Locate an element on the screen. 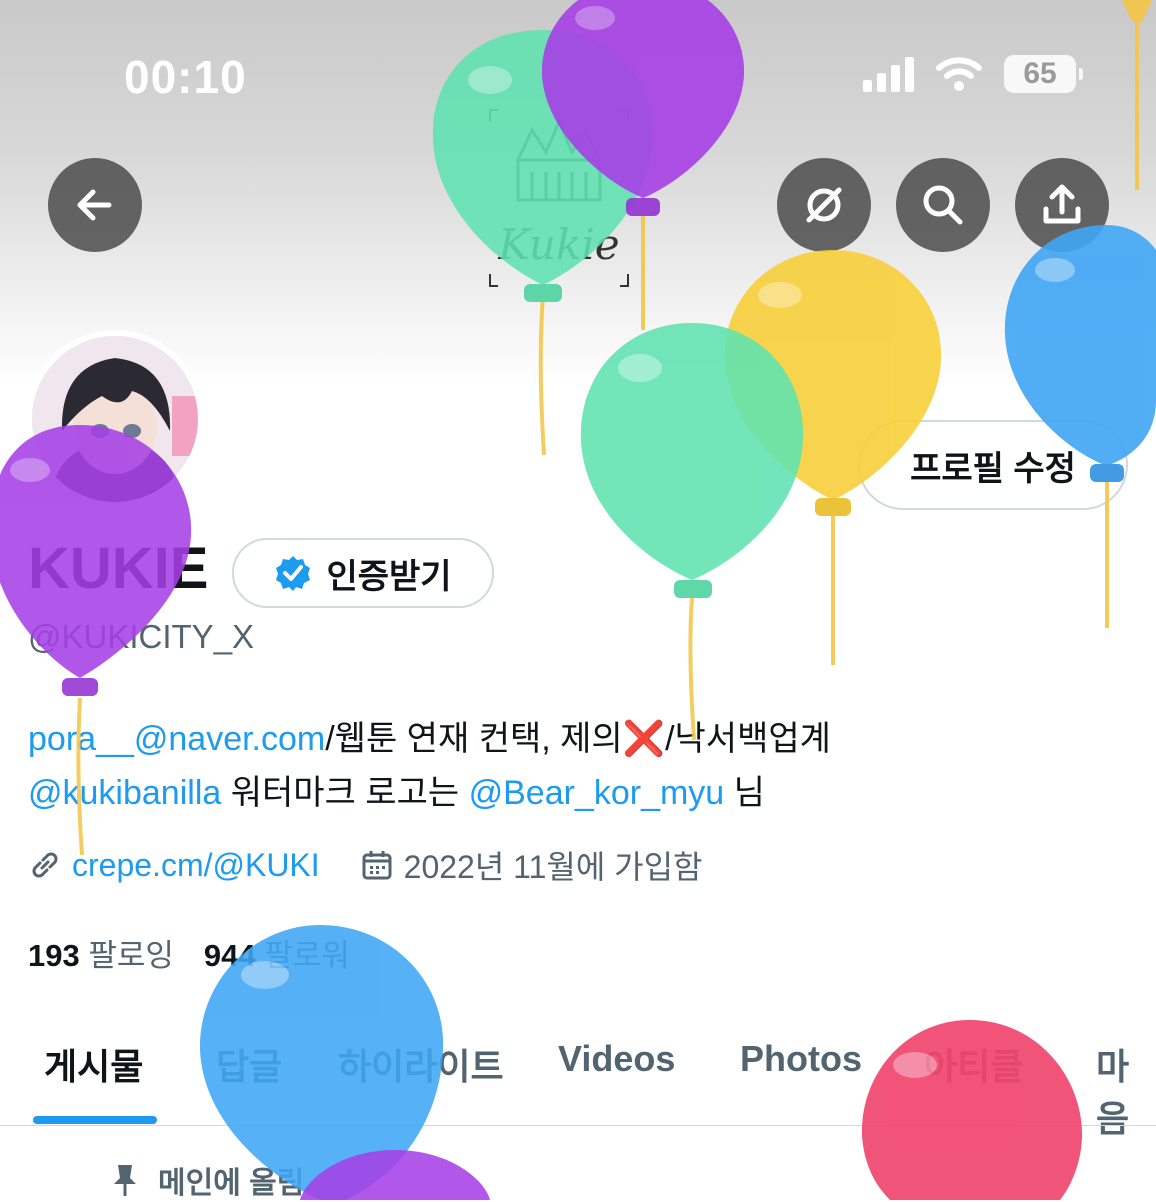 This screenshot has height=1202, width=1156. share-icon is located at coordinates (1062, 204).